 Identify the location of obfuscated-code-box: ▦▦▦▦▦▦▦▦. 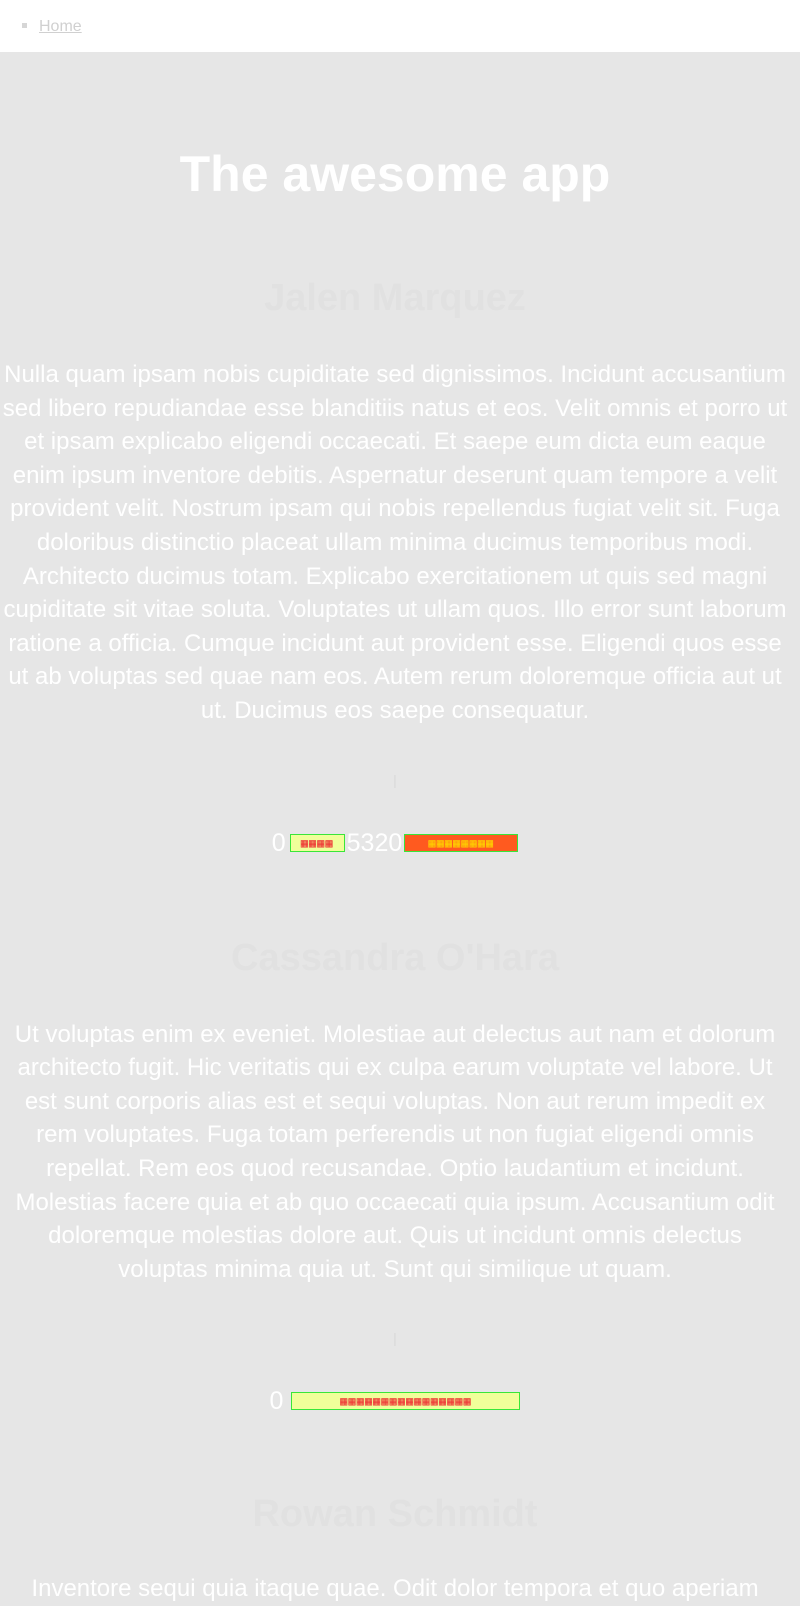
(461, 842).